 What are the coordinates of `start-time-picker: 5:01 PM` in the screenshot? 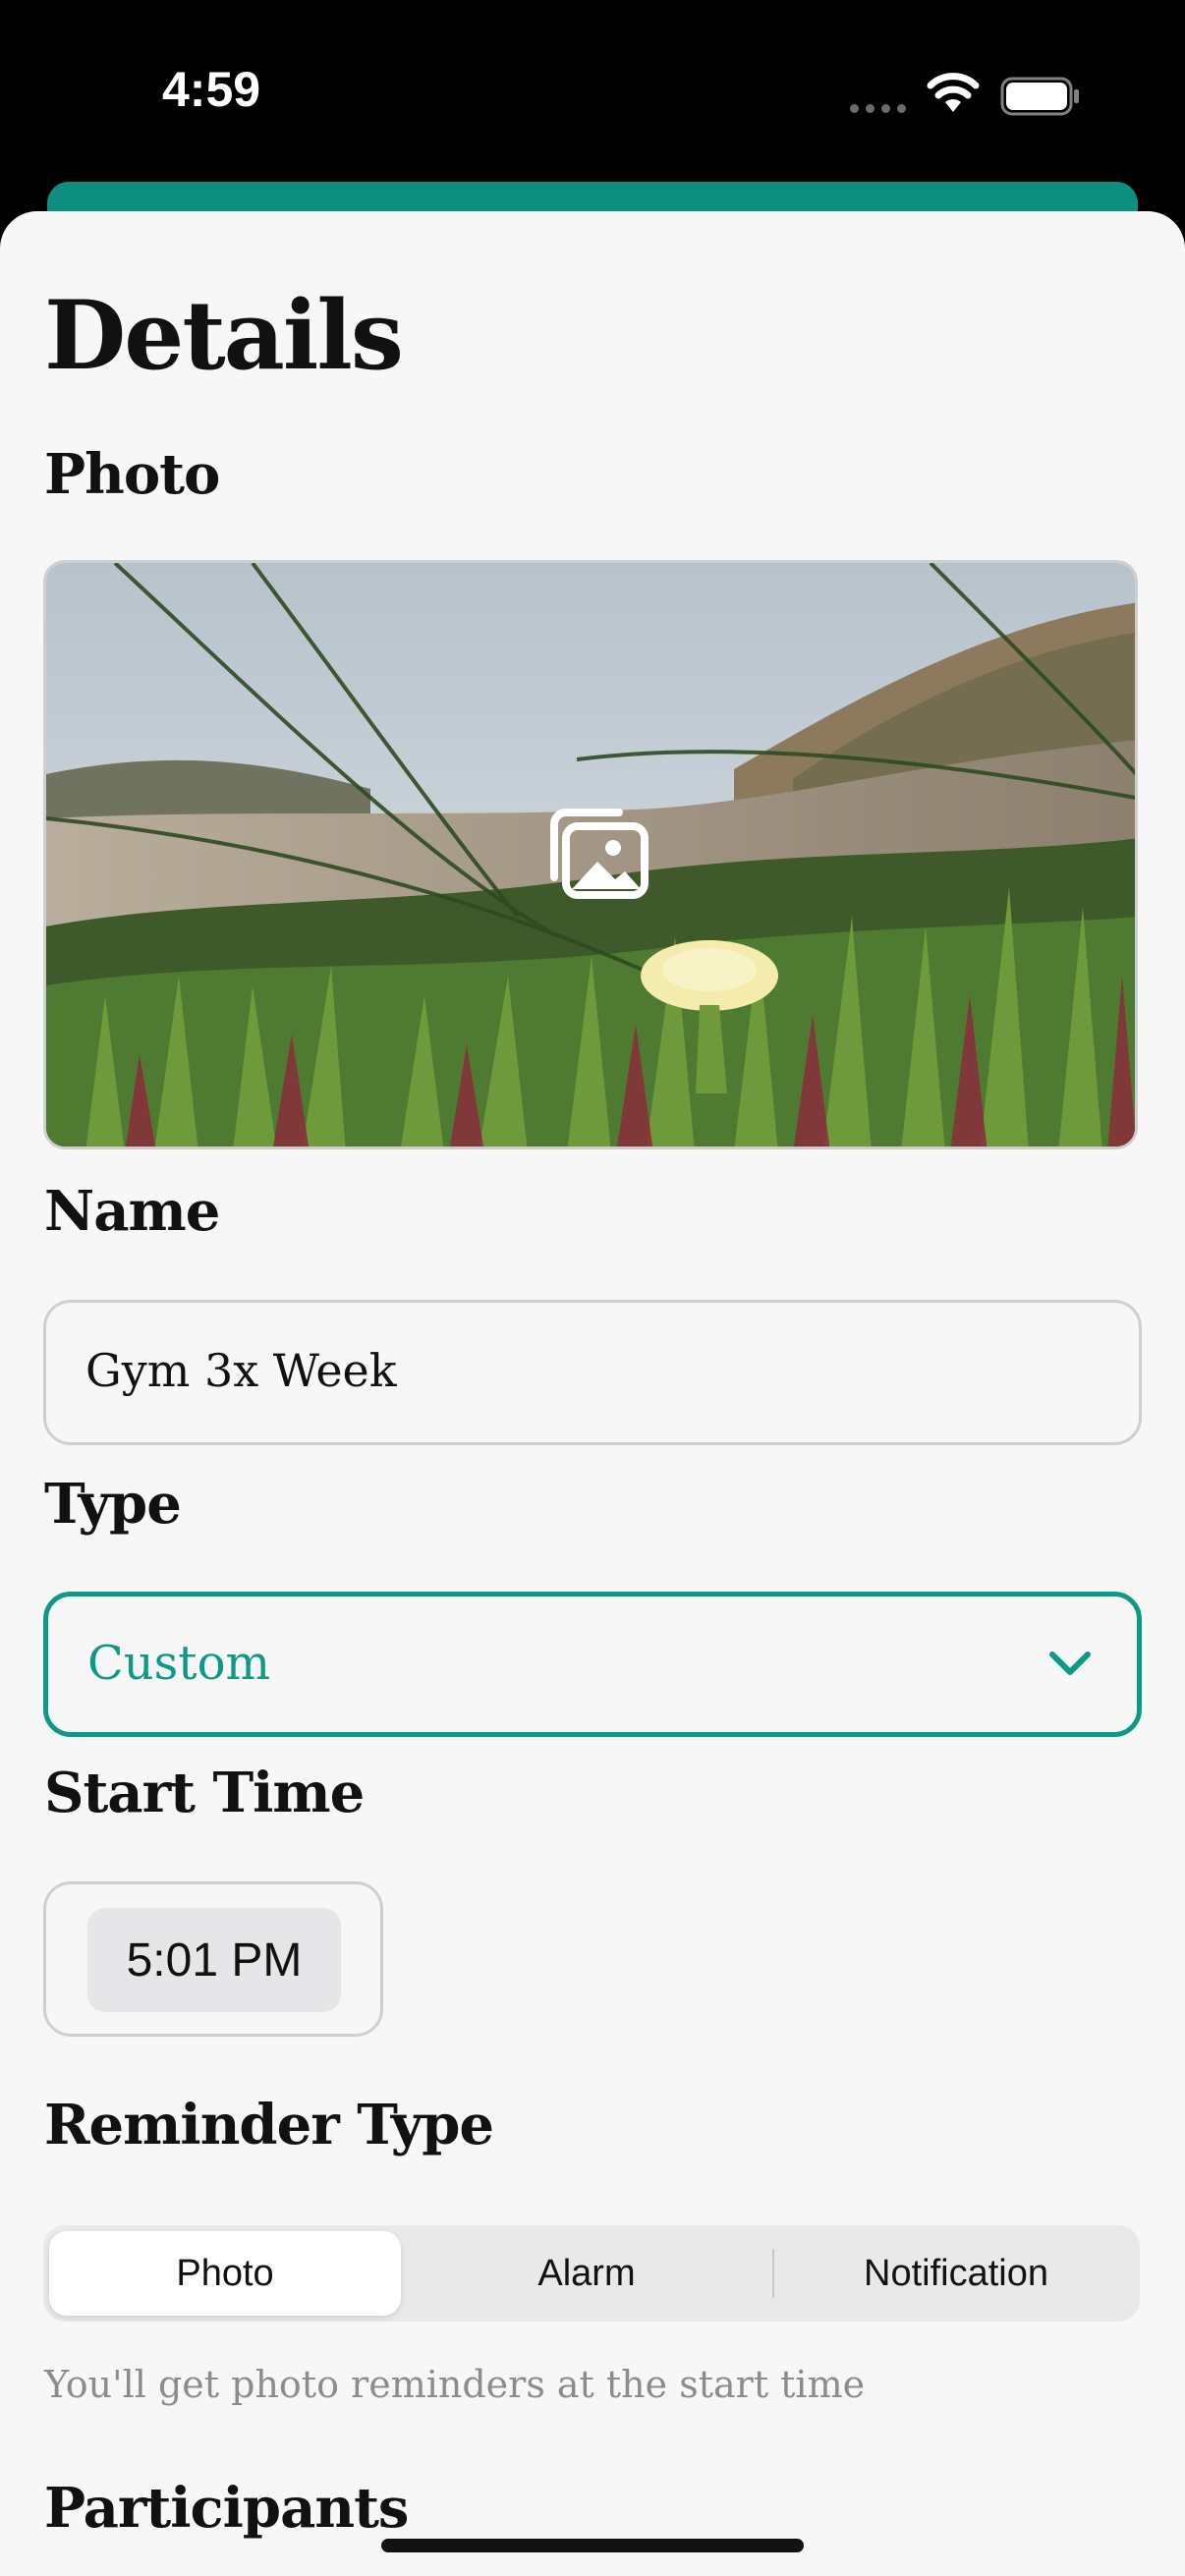 It's located at (213, 1959).